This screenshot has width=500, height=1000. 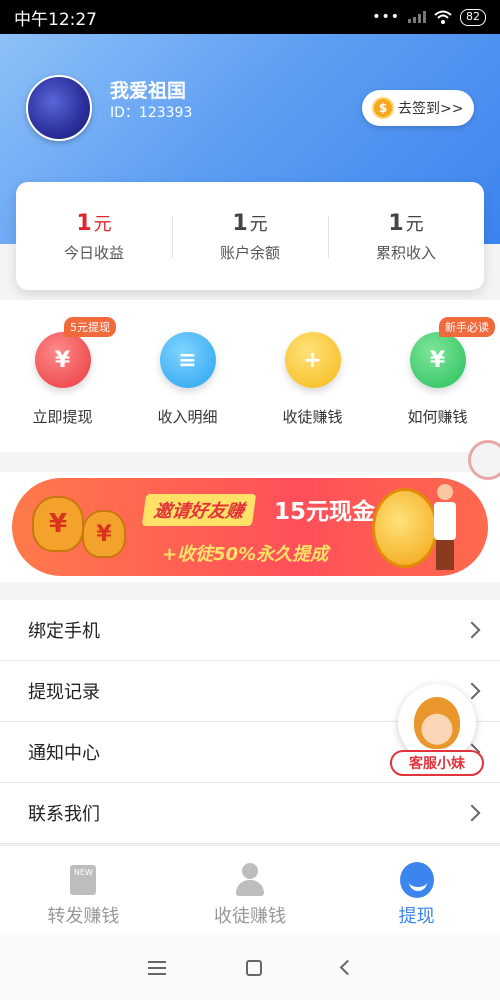 I want to click on tab-share-earn: NEW 转发赚钱, so click(x=83, y=890).